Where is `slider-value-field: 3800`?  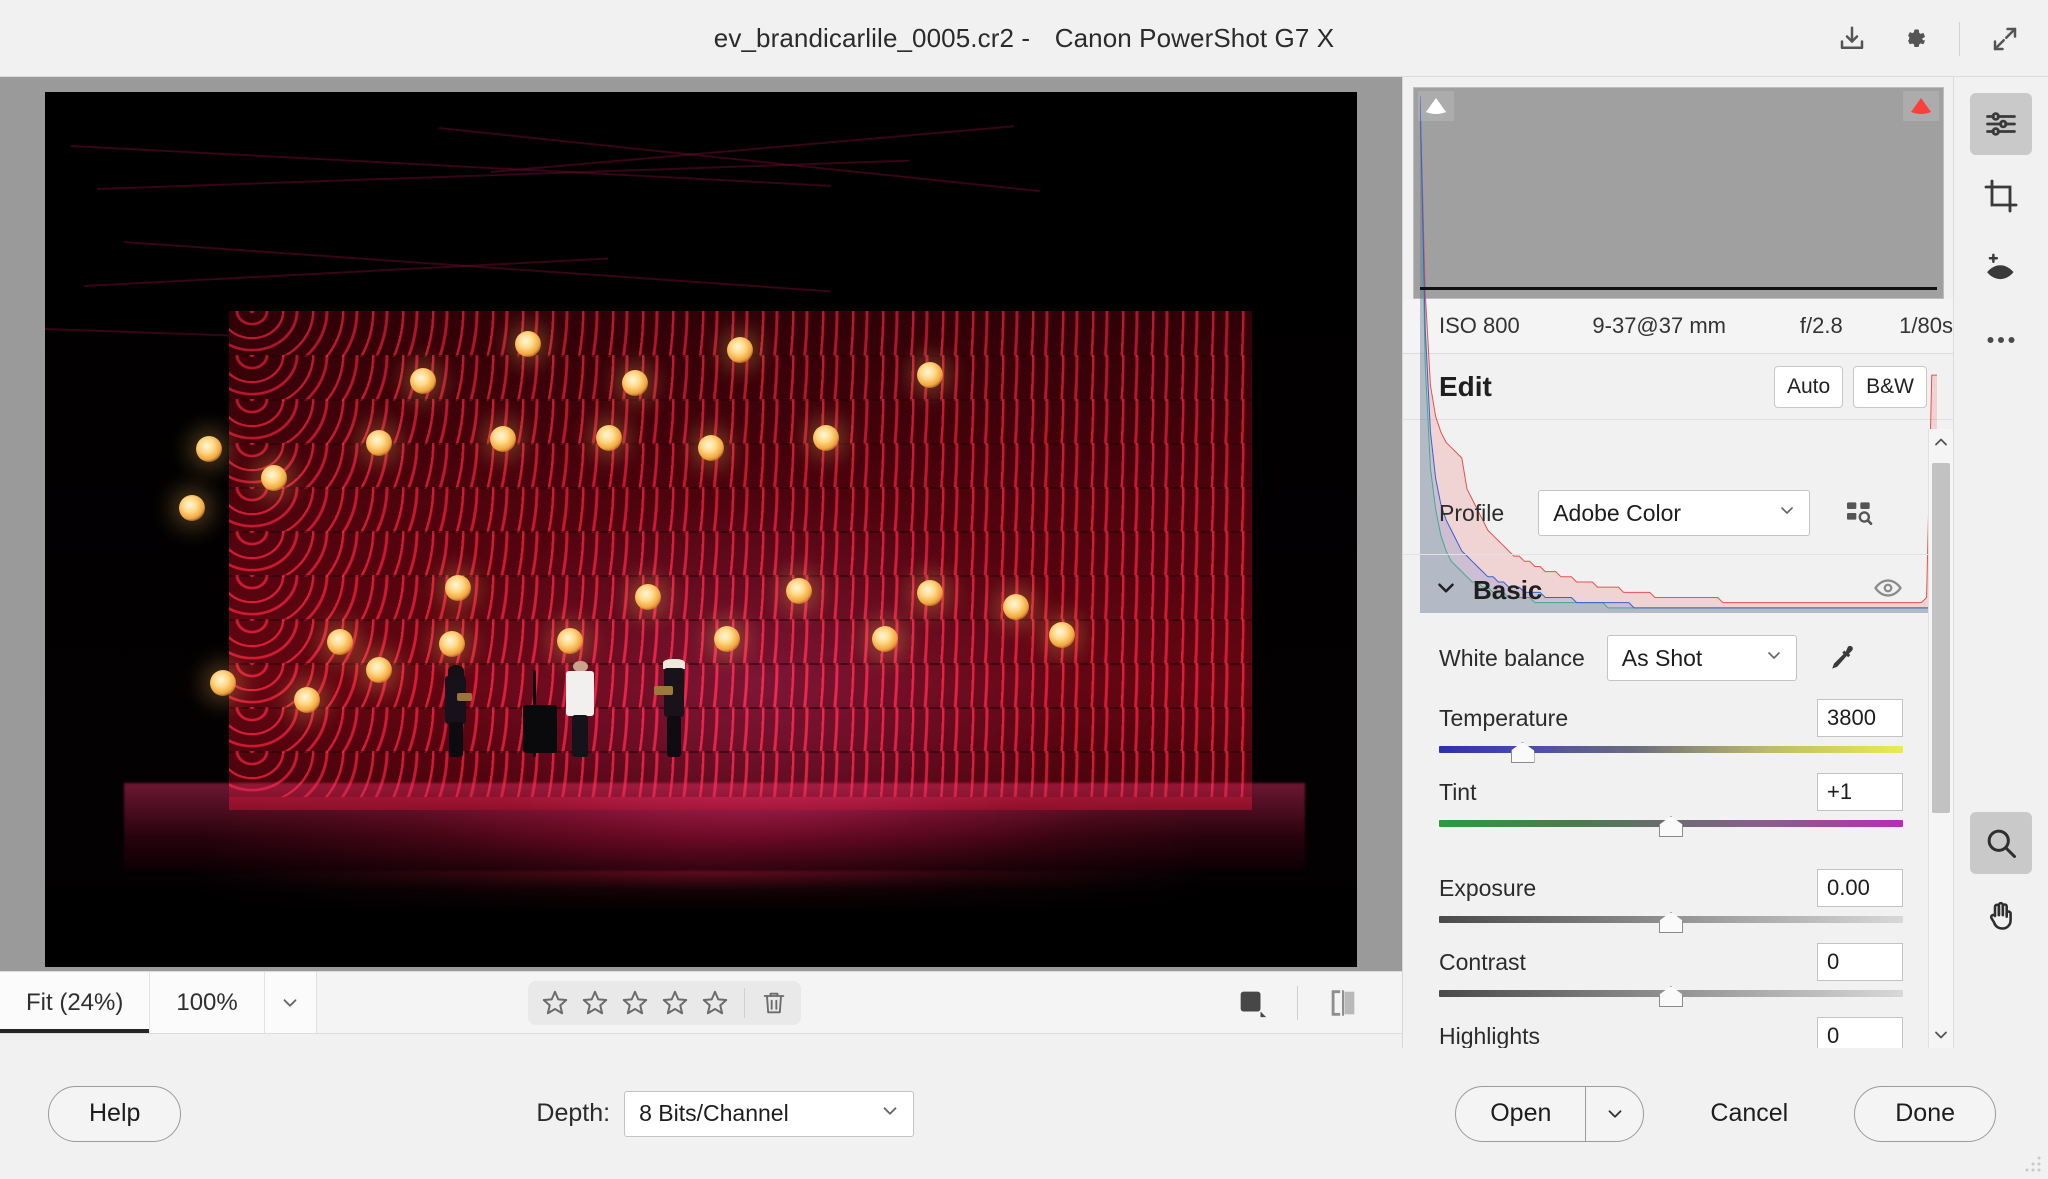 slider-value-field: 3800 is located at coordinates (1860, 718).